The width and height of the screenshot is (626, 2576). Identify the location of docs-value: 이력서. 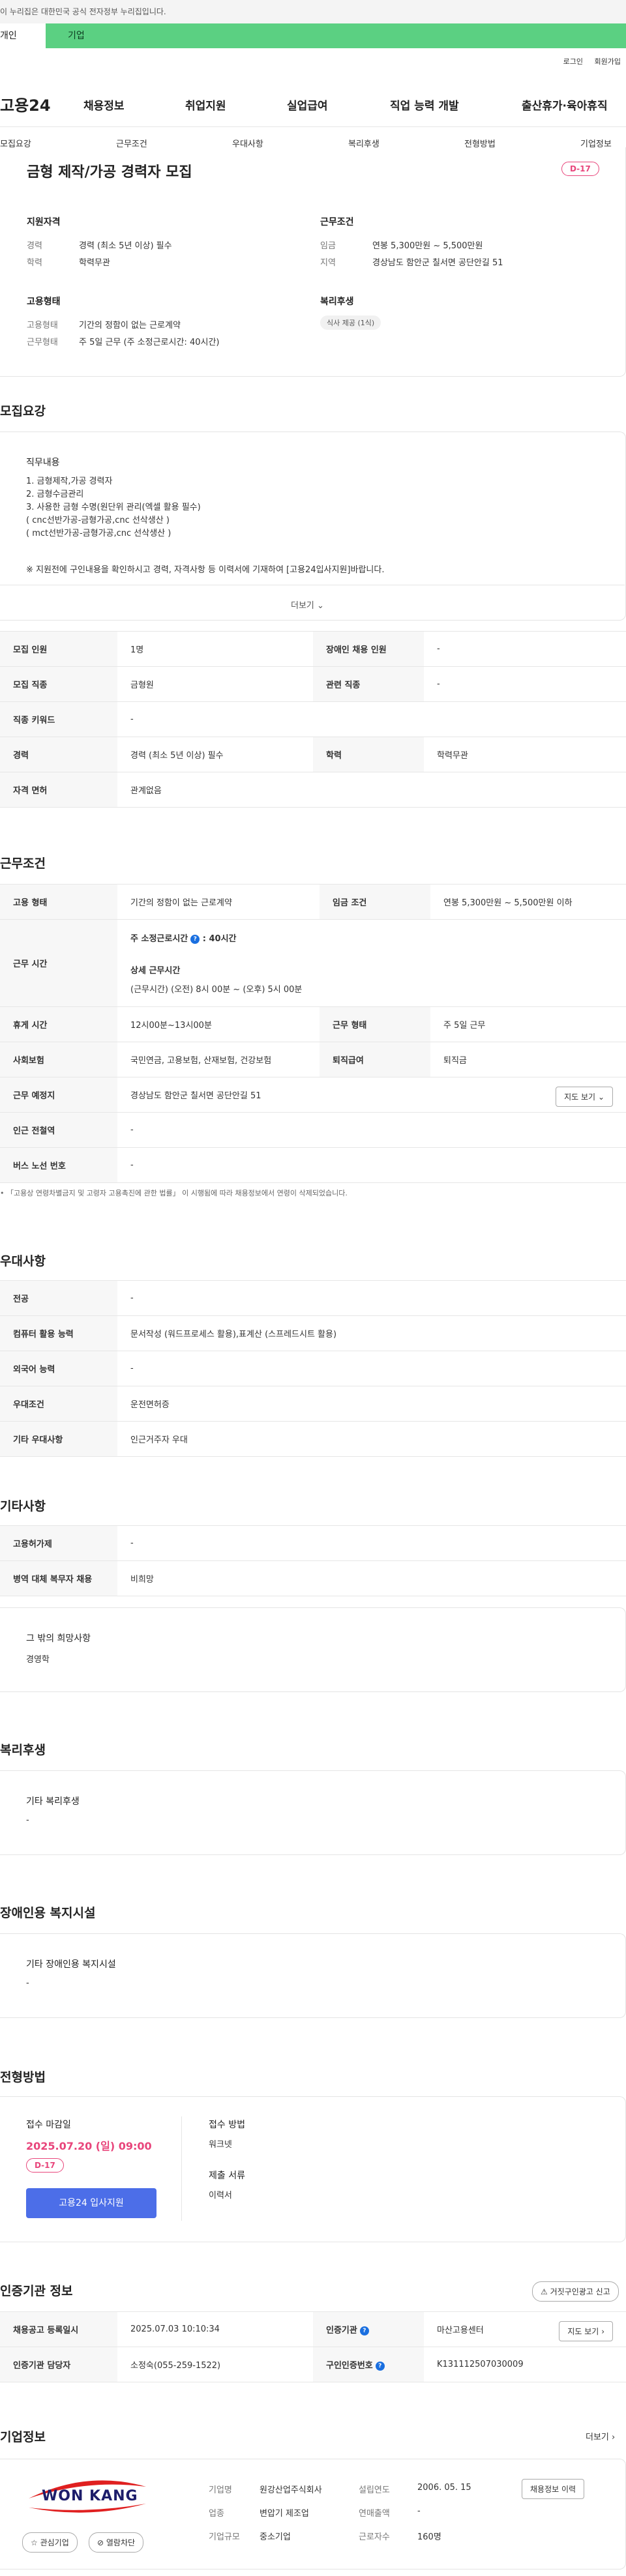
(220, 2196).